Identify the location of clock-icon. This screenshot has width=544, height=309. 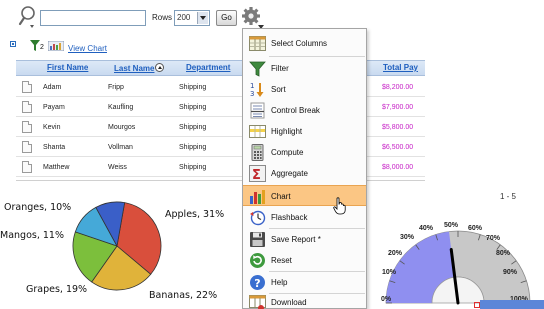
(258, 218).